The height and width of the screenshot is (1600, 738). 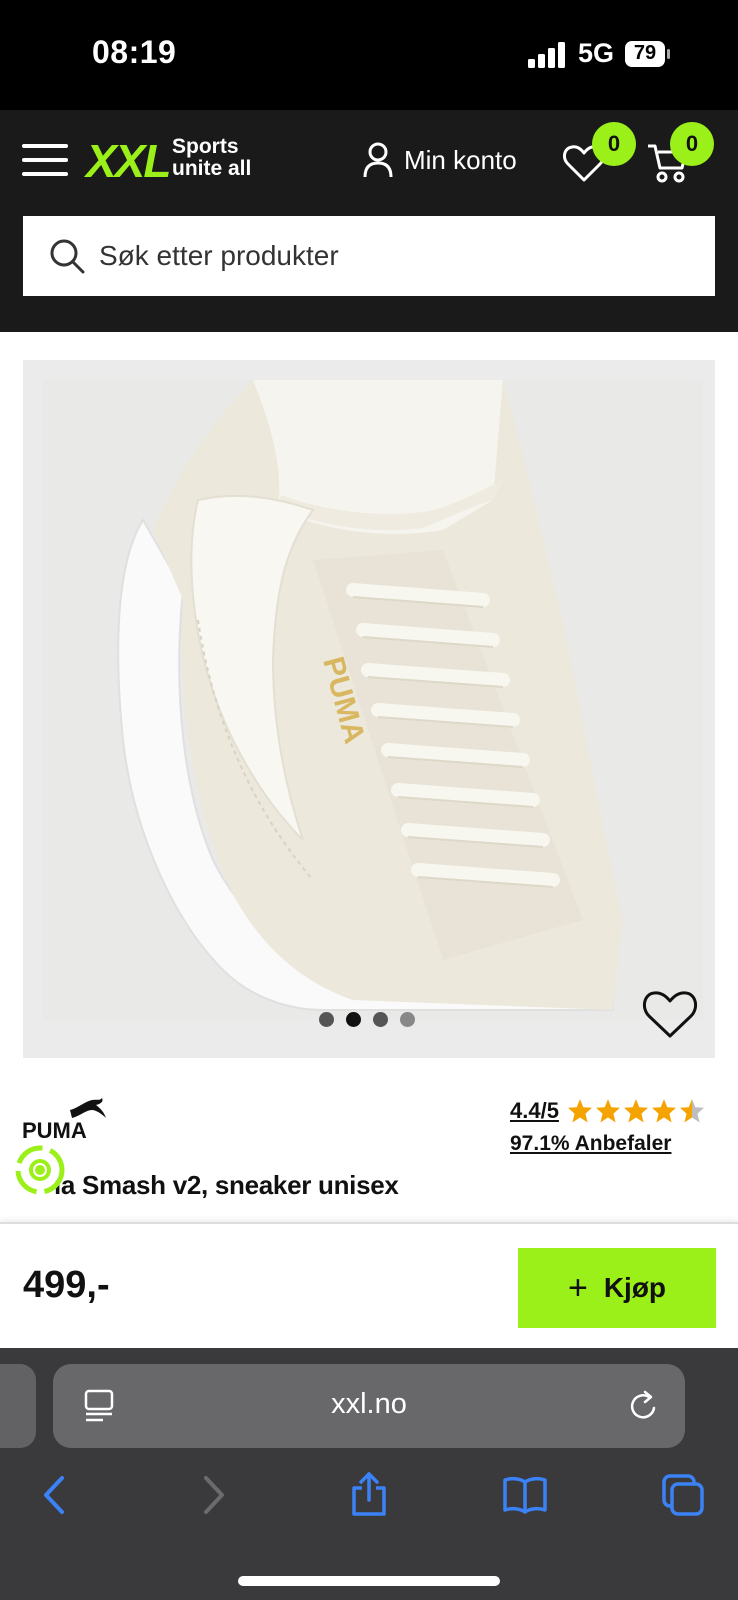 What do you see at coordinates (546, 55) in the screenshot?
I see `cellular-signal-icon` at bounding box center [546, 55].